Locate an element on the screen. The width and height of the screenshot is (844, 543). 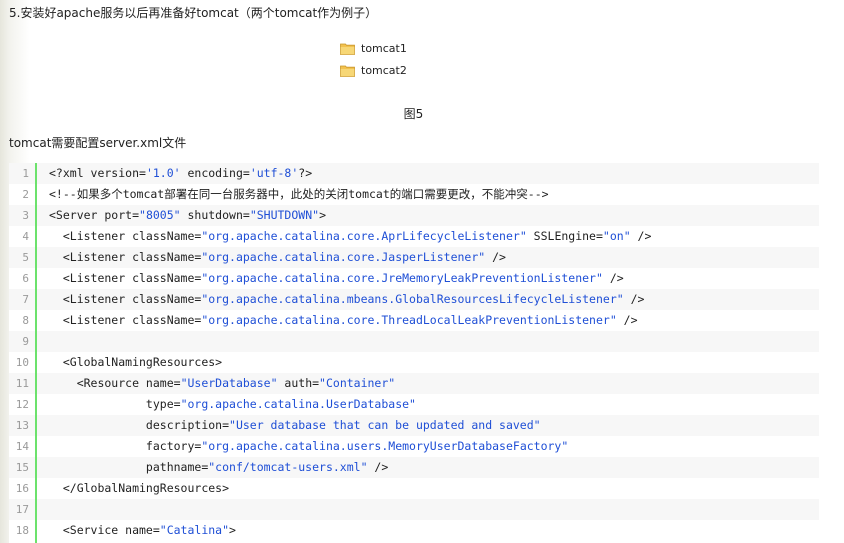
attribute-value: "Catalina" is located at coordinates (194, 530).